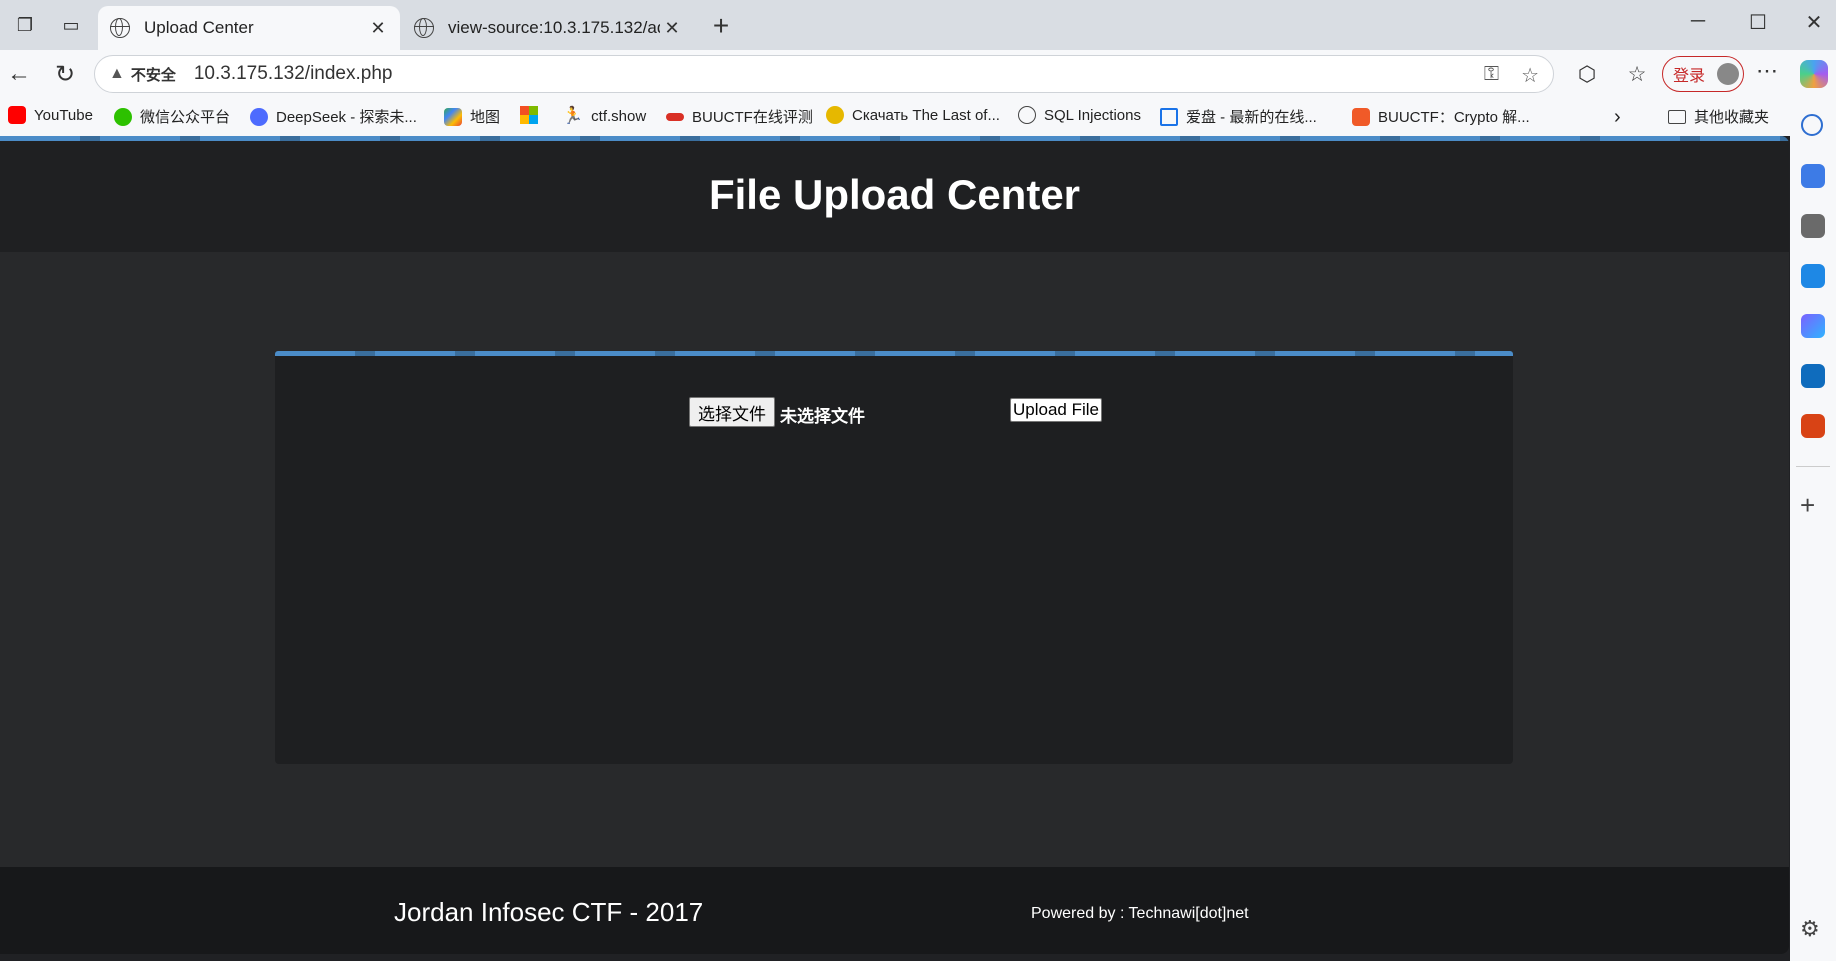 This screenshot has height=961, width=1836. What do you see at coordinates (1814, 22) in the screenshot?
I see `close-window-button: ✕` at bounding box center [1814, 22].